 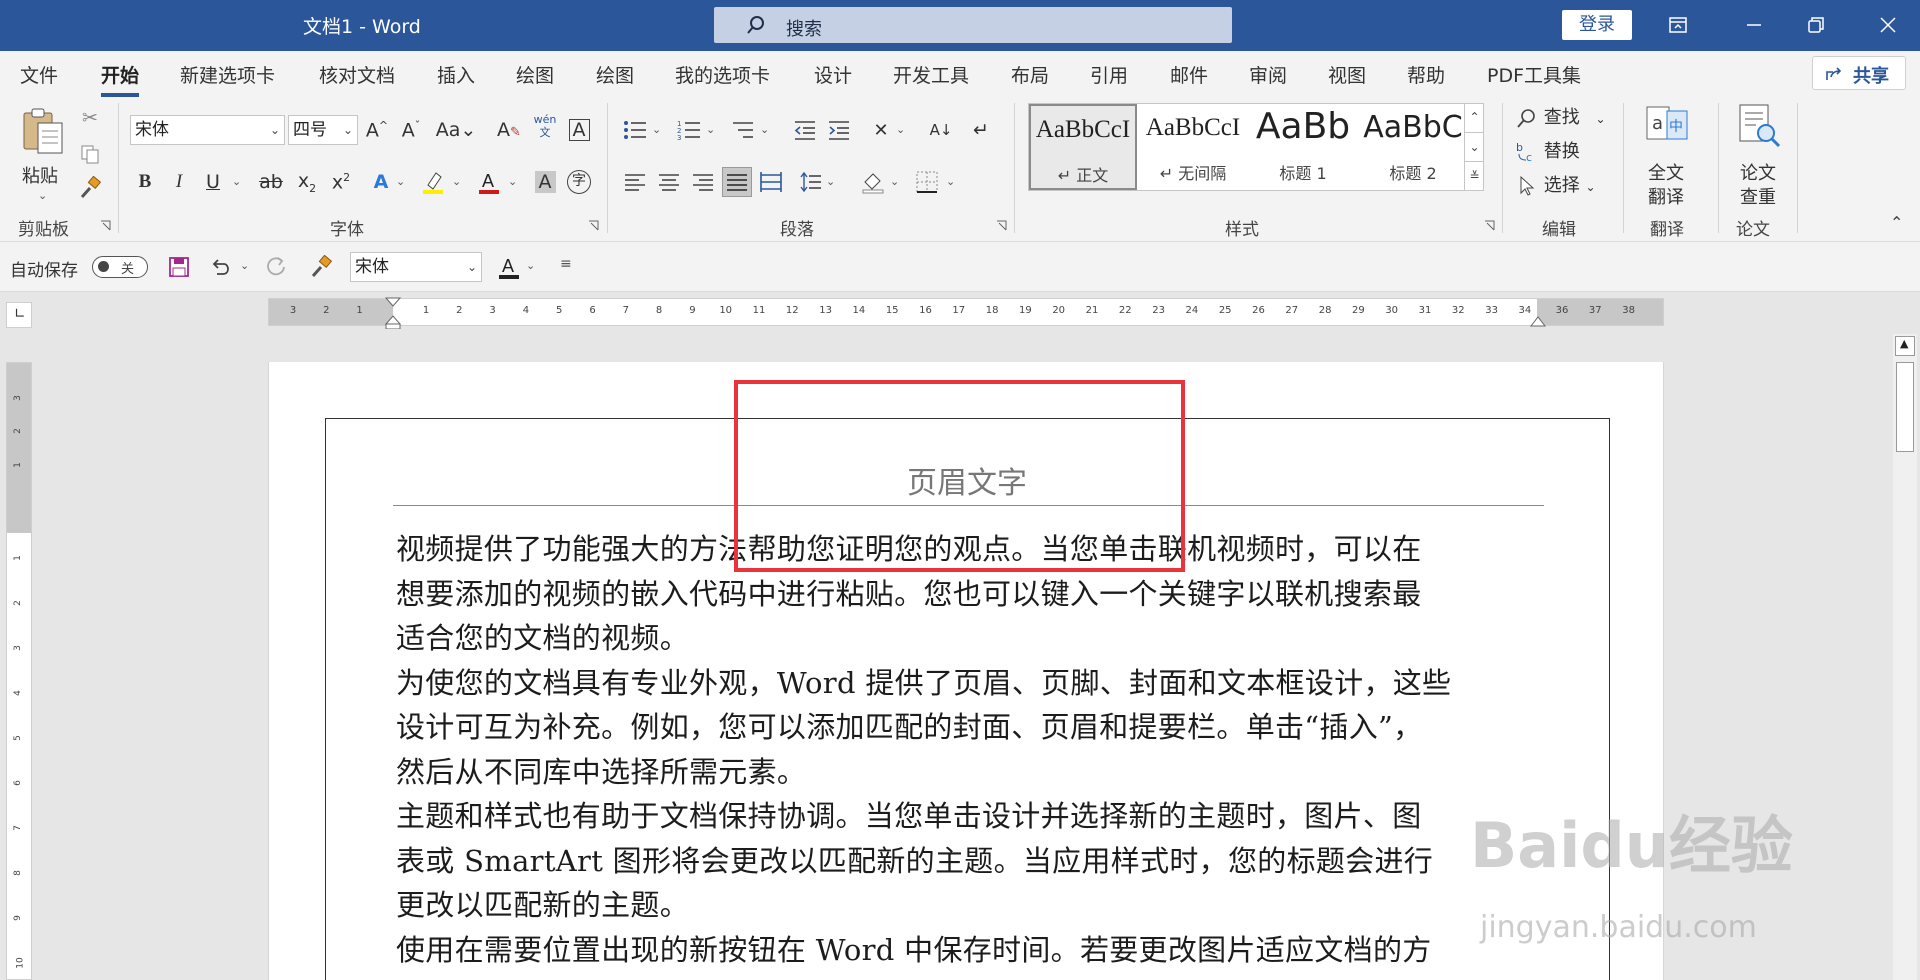 What do you see at coordinates (433, 182) in the screenshot?
I see `highlight-color-button` at bounding box center [433, 182].